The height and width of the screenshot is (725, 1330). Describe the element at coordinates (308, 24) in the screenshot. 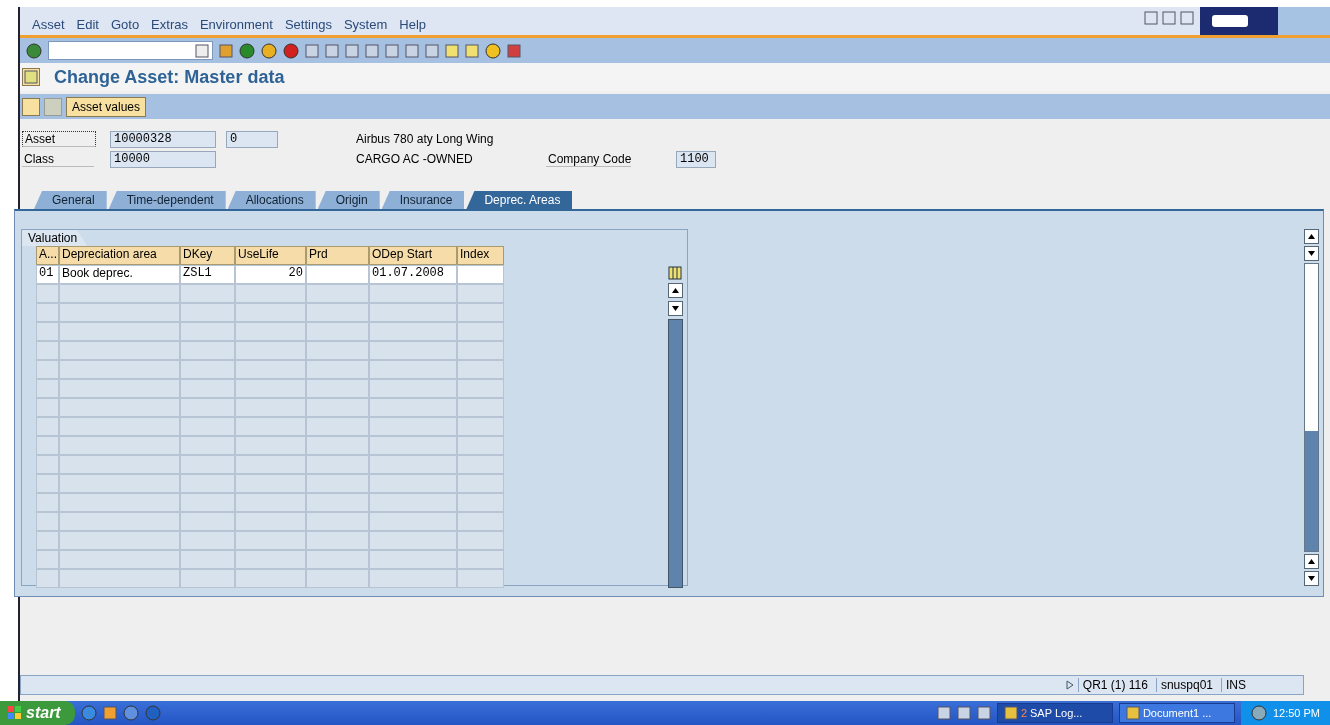

I see `menu-item: Settings` at that location.